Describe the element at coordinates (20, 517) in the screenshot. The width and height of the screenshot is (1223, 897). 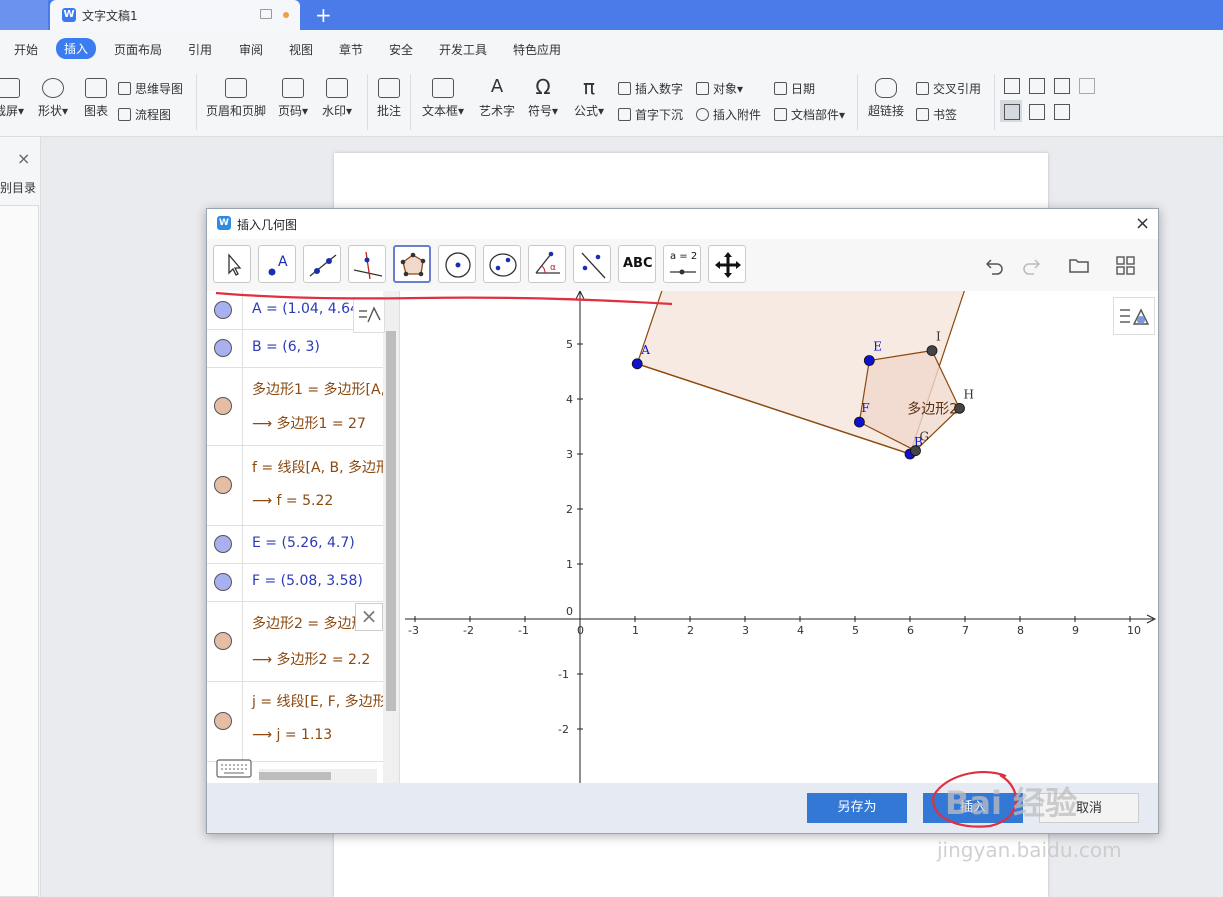
I see `navigation-pane: × 别目录` at that location.